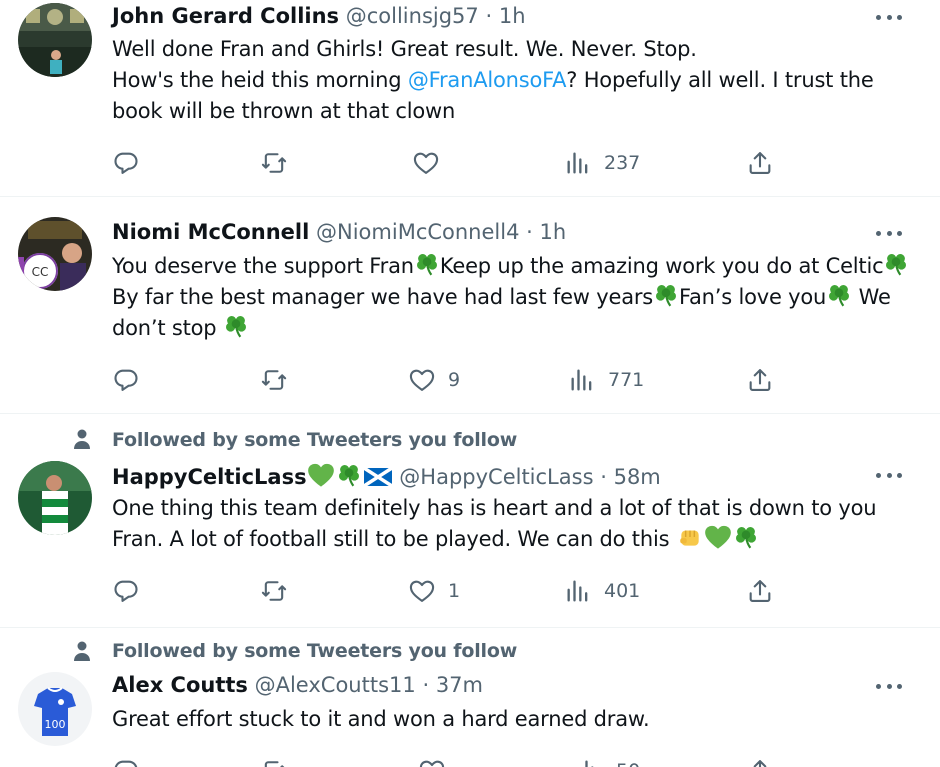 This screenshot has height=767, width=940. I want to click on action-bar: 9 771, so click(452, 380).